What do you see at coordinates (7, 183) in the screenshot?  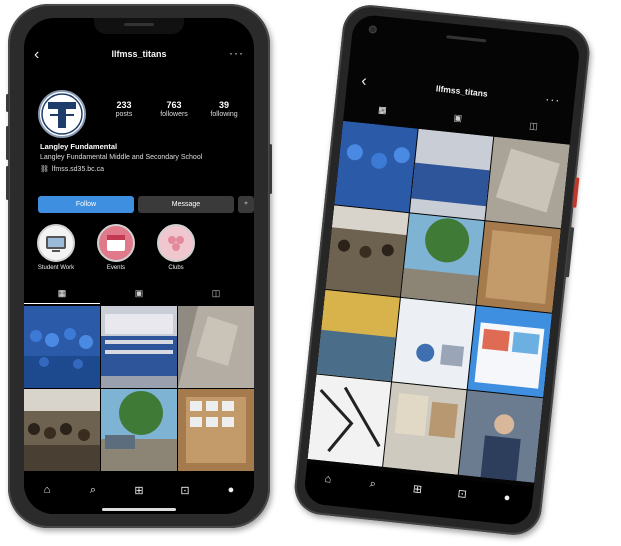 I see `volume-down-button` at bounding box center [7, 183].